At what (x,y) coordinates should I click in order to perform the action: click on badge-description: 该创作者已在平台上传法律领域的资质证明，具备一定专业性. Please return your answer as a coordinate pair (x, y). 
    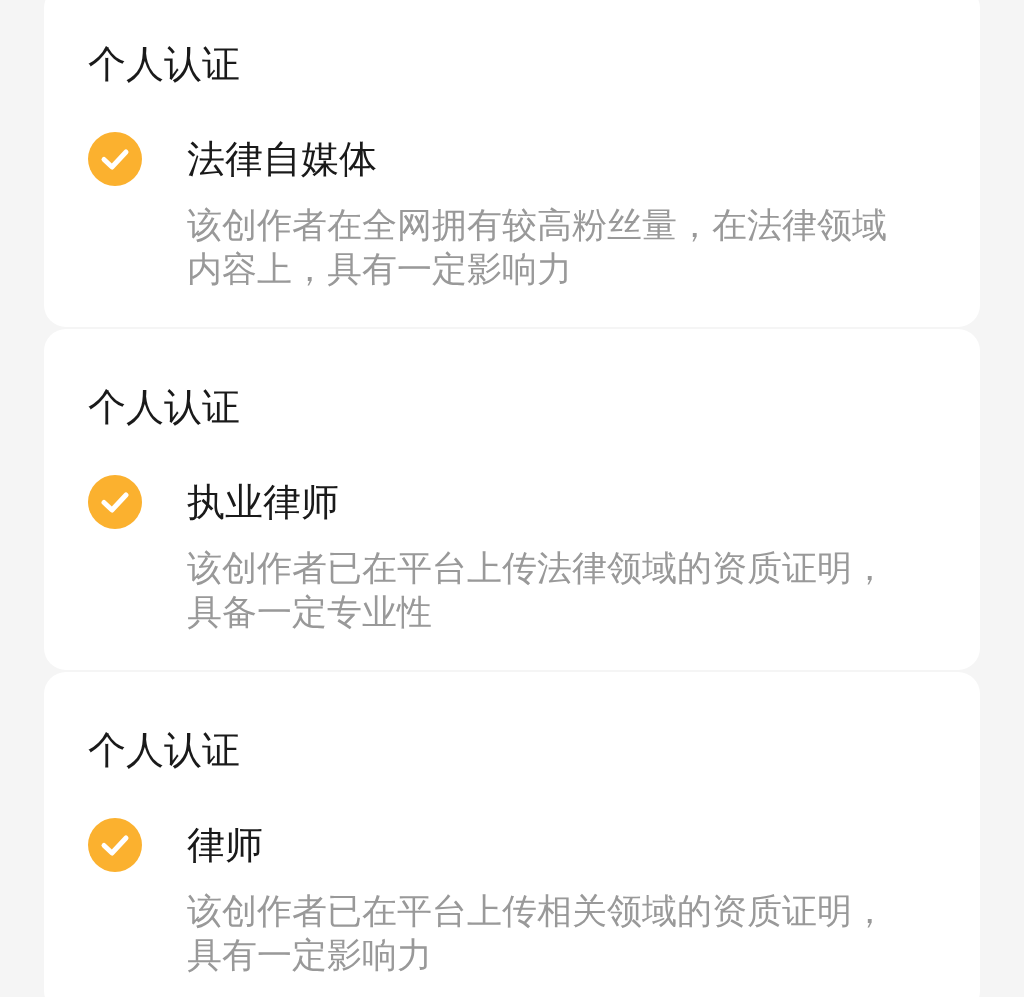
    Looking at the image, I should click on (537, 590).